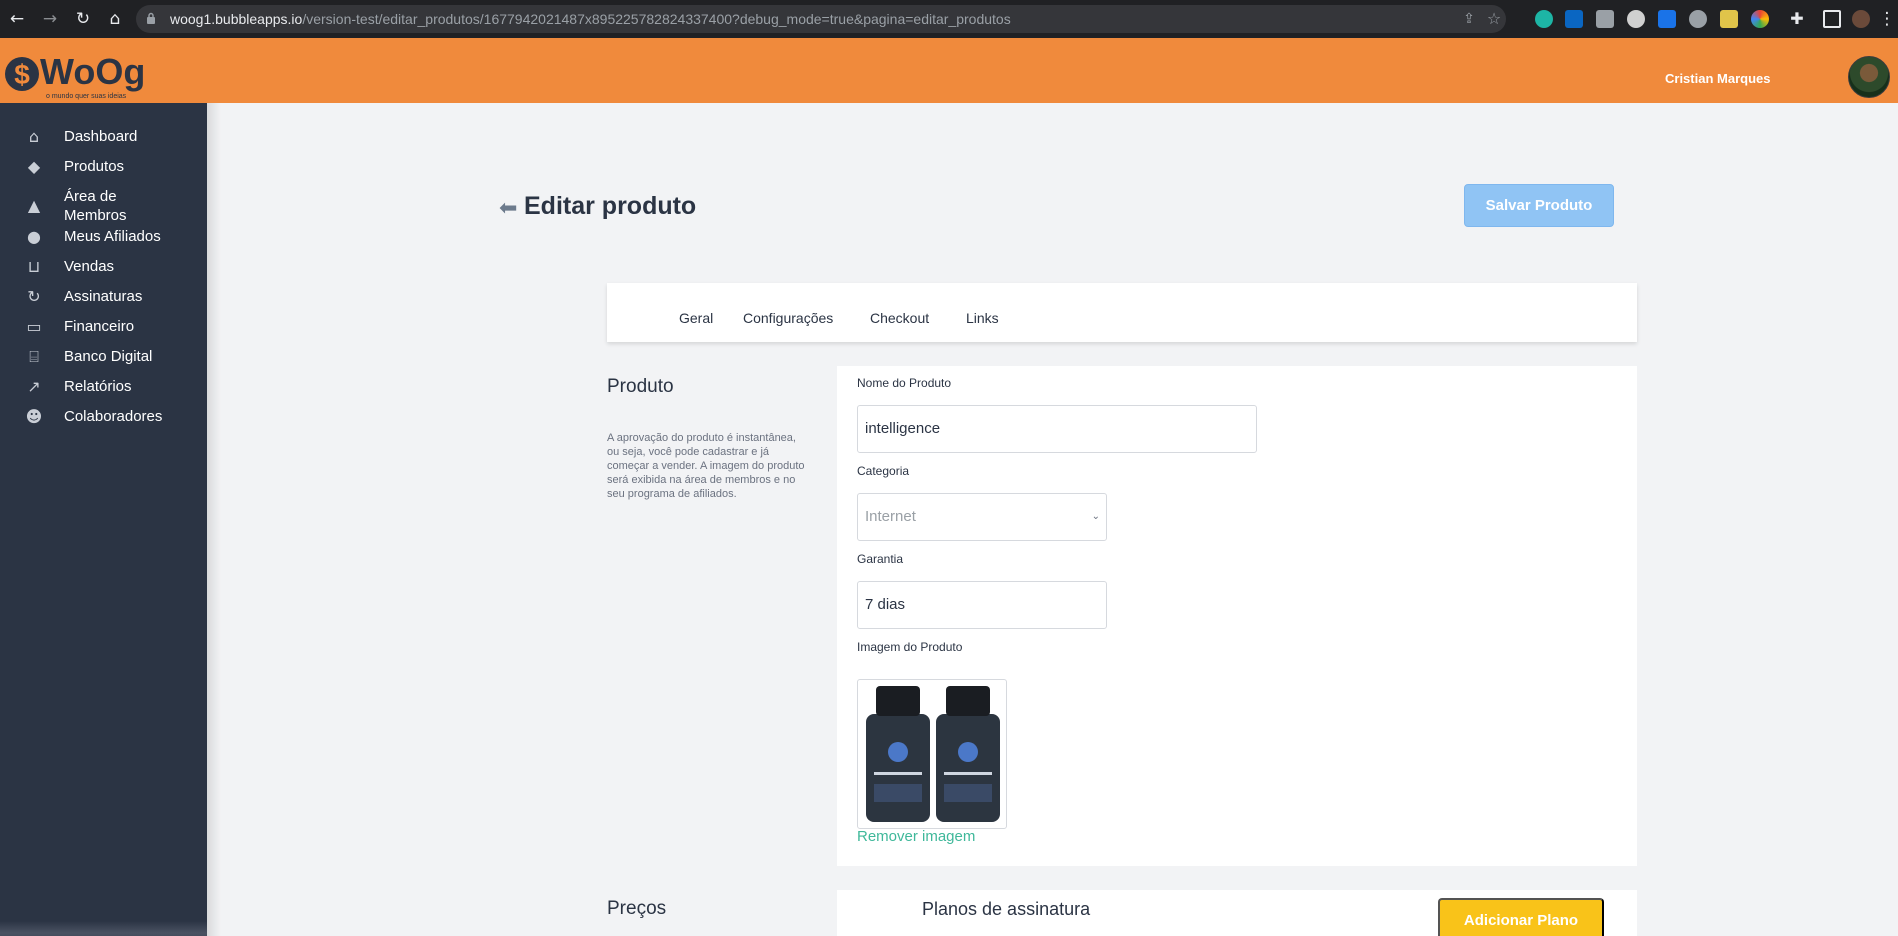 Image resolution: width=1898 pixels, height=936 pixels. Describe the element at coordinates (982, 517) in the screenshot. I see `category-select: Internet ⌄` at that location.